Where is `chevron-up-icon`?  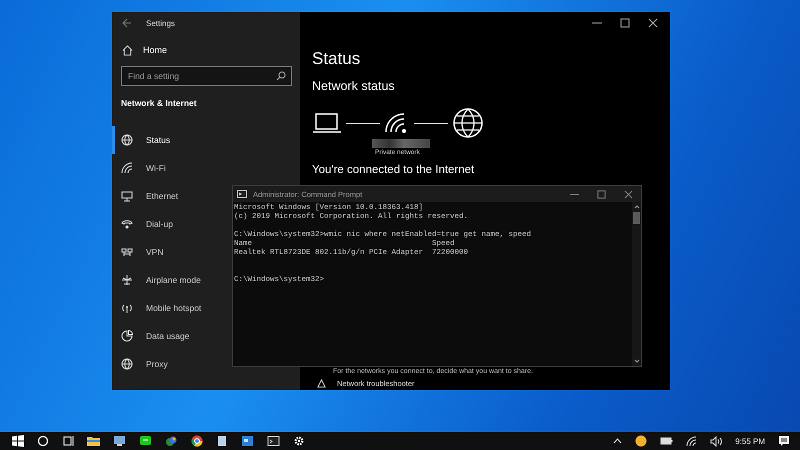
chevron-up-icon is located at coordinates (617, 441).